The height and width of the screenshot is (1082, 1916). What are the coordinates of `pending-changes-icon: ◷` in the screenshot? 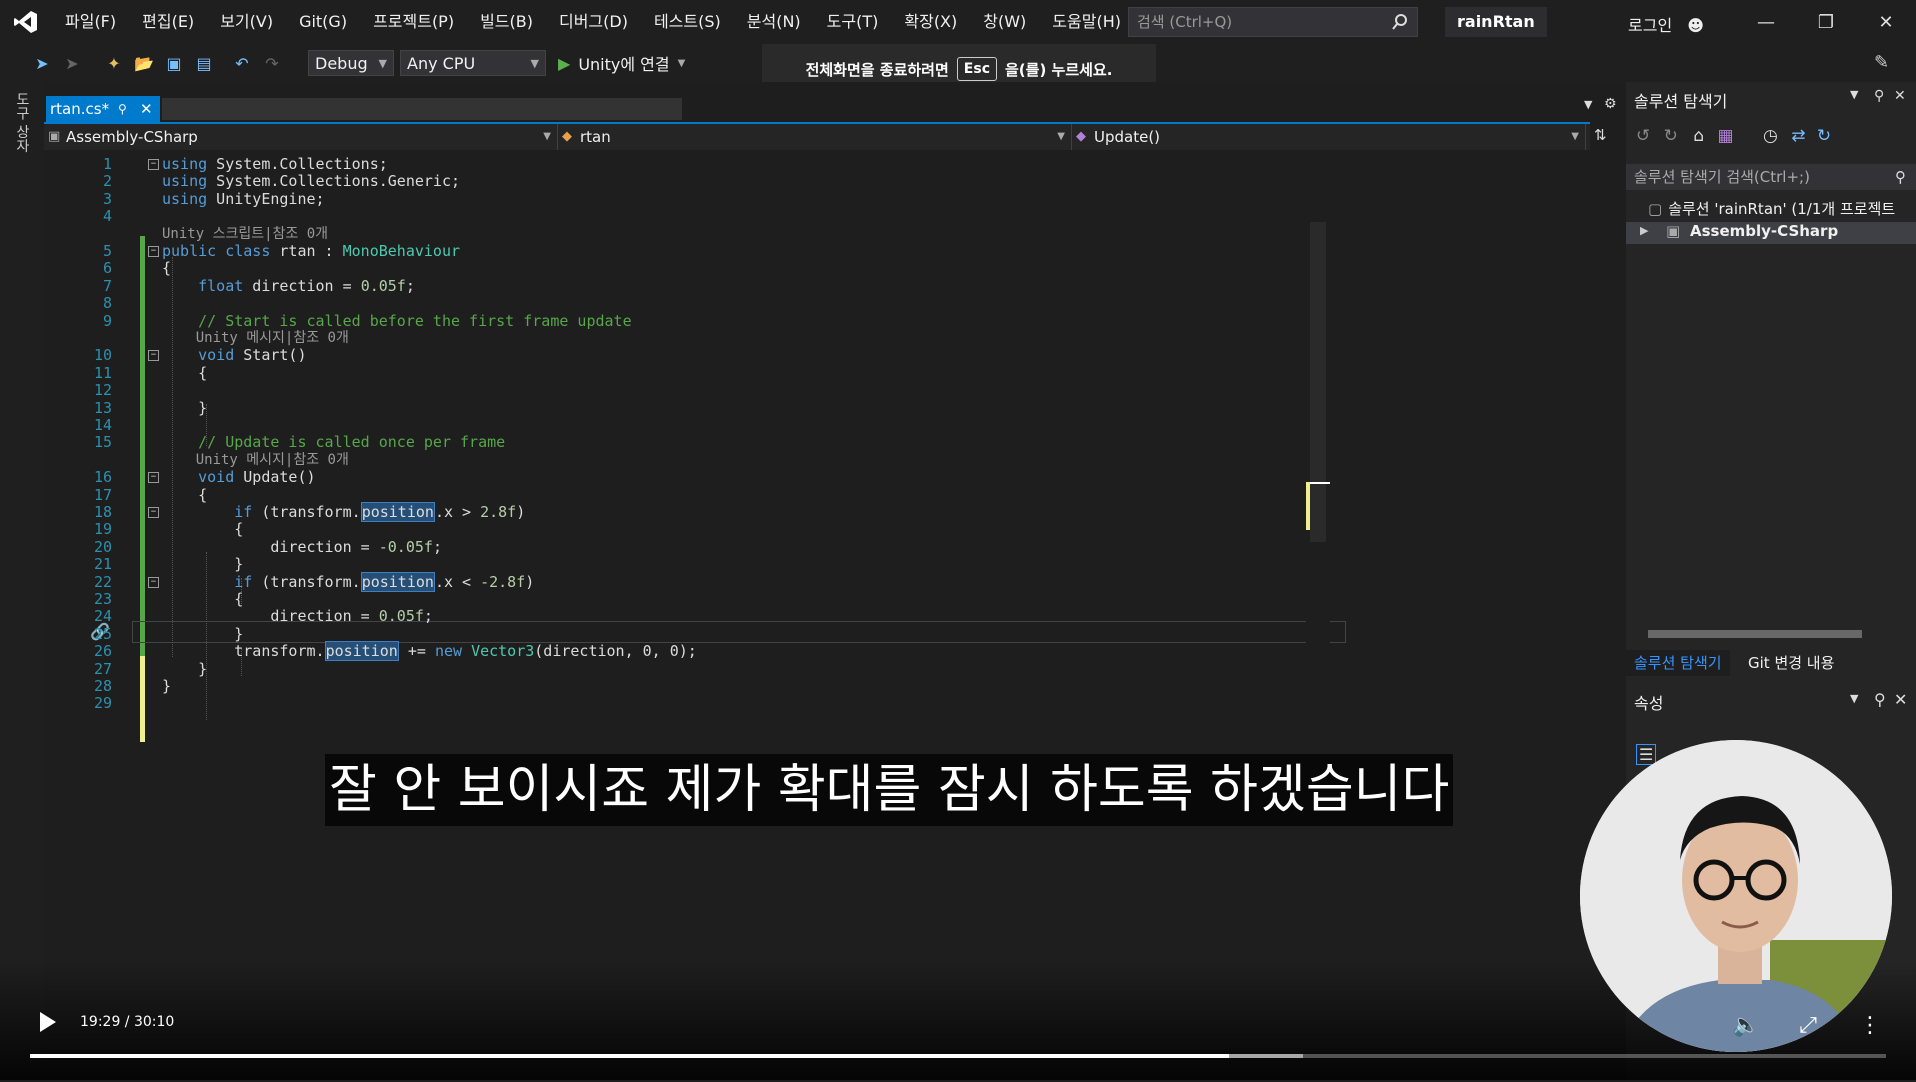 It's located at (1770, 136).